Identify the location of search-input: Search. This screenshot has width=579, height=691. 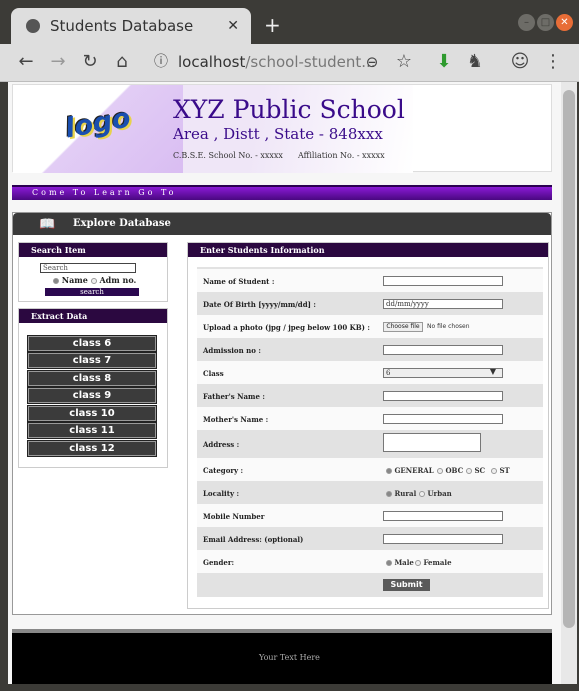
(88, 268).